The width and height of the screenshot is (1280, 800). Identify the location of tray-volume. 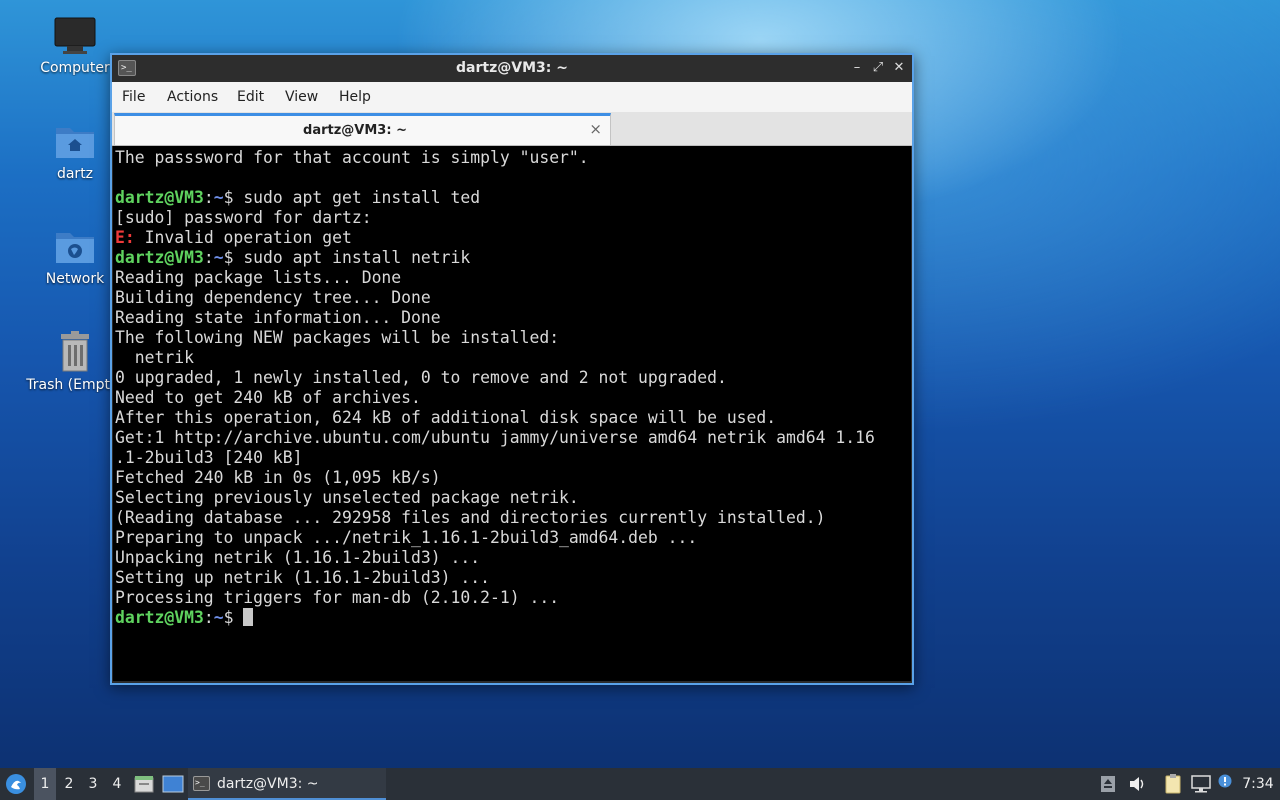
(1137, 784).